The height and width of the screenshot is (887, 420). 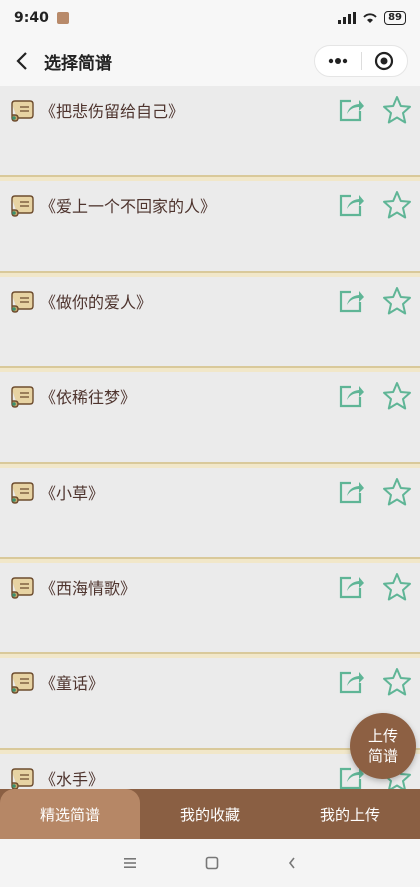 I want to click on more-button, so click(x=338, y=61).